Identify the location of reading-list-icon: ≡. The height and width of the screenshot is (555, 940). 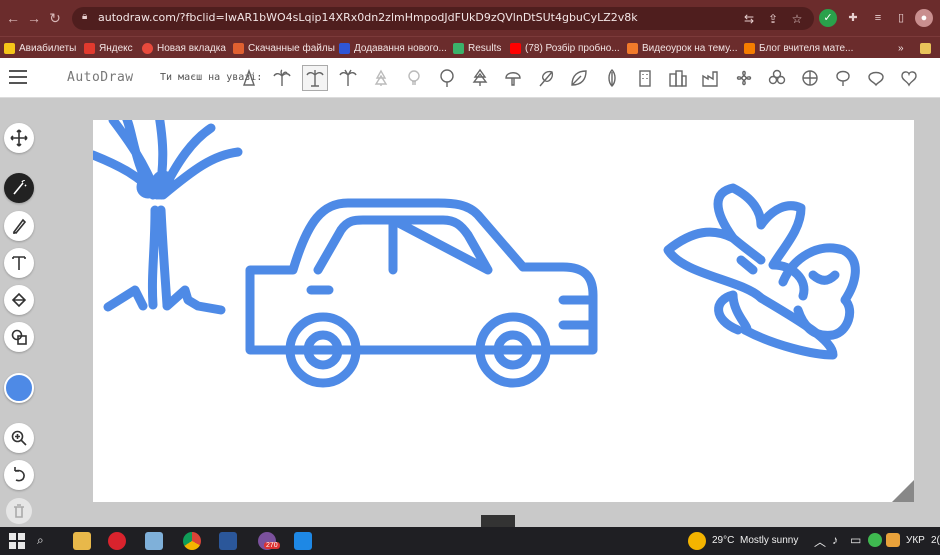
(878, 18).